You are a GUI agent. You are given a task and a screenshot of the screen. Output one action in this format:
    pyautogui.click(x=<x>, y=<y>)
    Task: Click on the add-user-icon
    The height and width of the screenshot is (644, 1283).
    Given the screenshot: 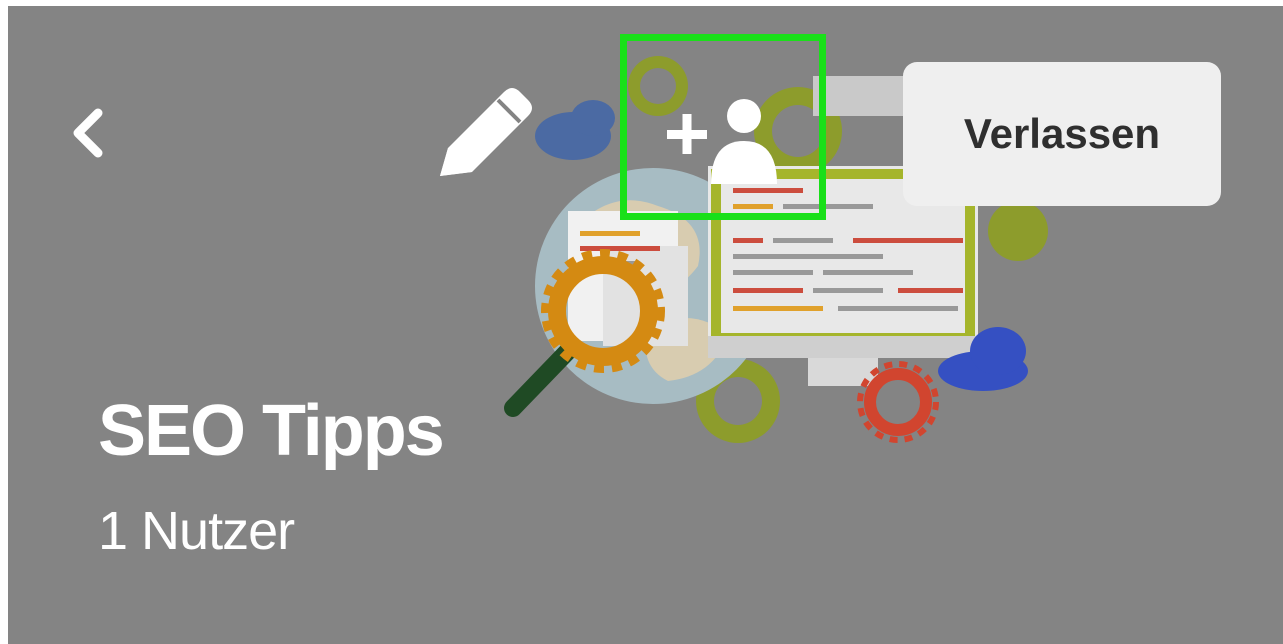 What is the action you would take?
    pyautogui.click(x=722, y=141)
    